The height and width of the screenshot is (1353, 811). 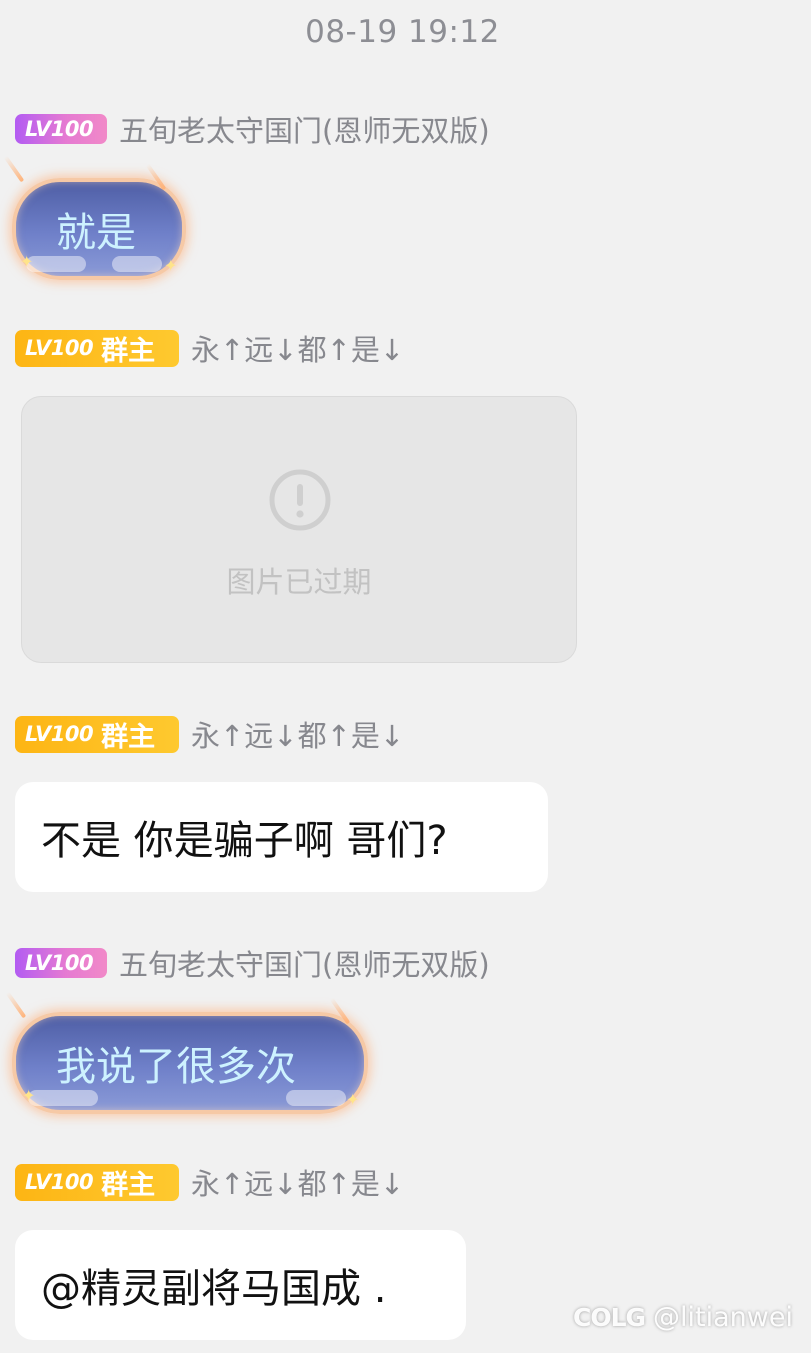 I want to click on exclamation-circle-icon, so click(x=300, y=500).